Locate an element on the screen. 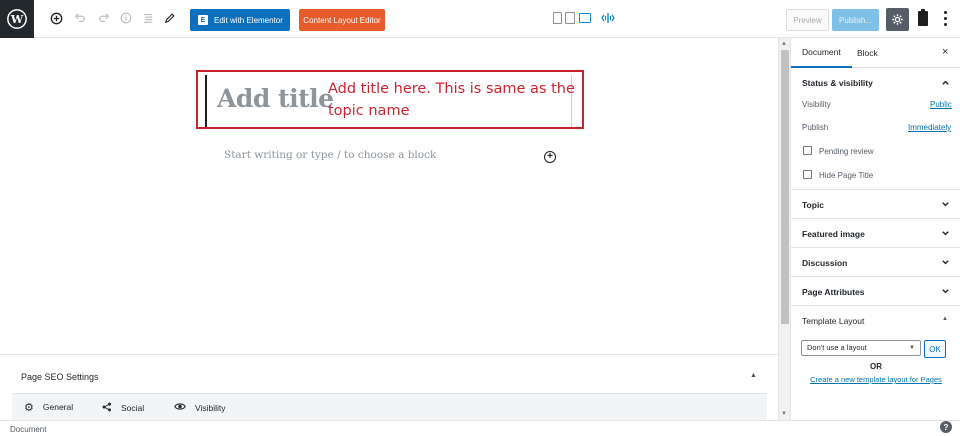 This screenshot has height=436, width=960. pending-review-label: Pending review is located at coordinates (846, 151).